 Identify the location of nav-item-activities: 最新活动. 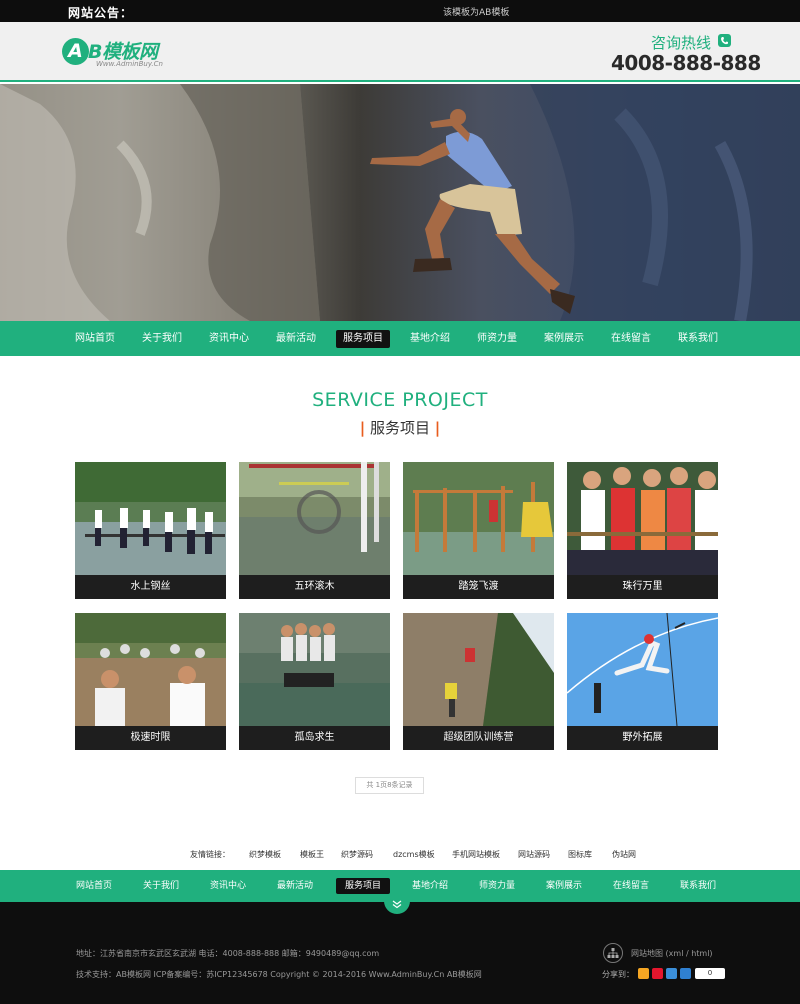
(296, 339).